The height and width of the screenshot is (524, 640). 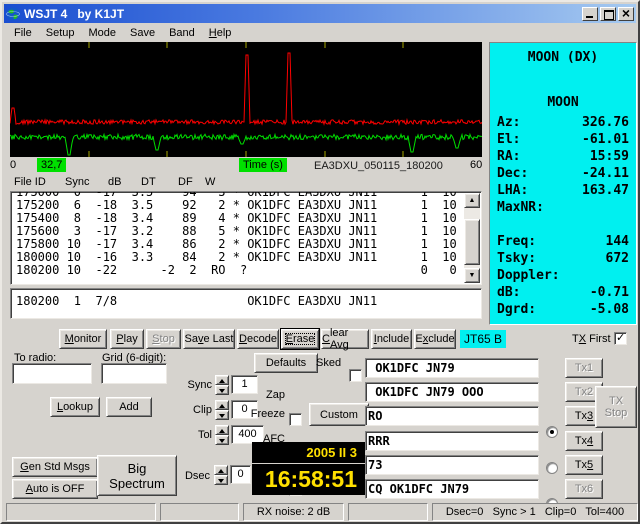 What do you see at coordinates (620, 338) in the screenshot?
I see `tx-first-checkbox` at bounding box center [620, 338].